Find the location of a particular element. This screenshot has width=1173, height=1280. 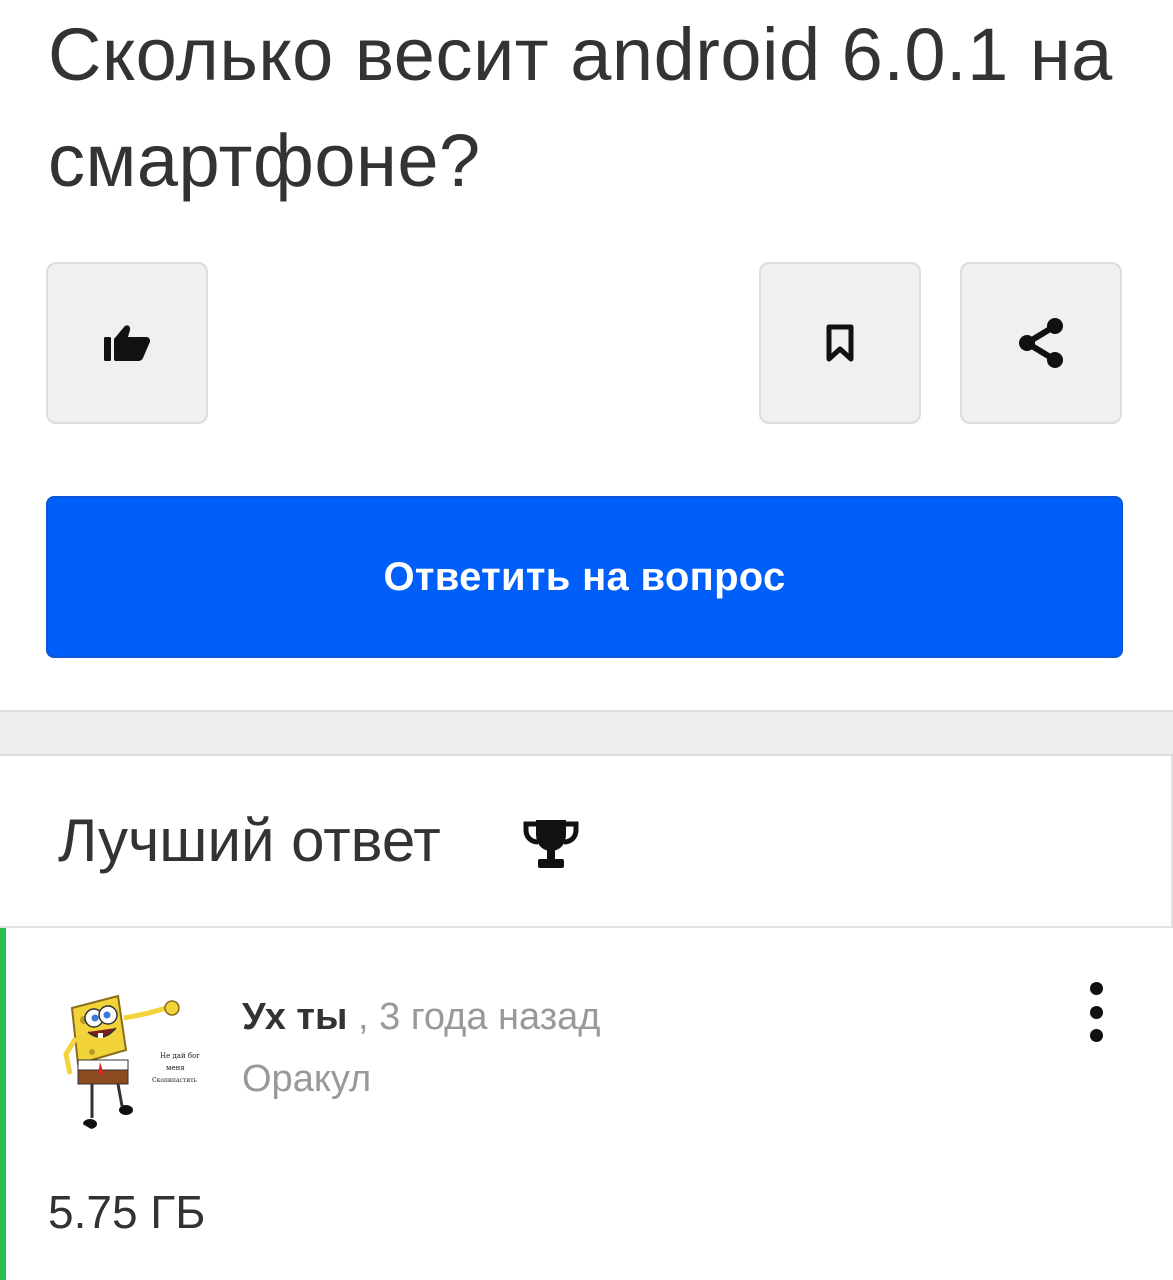

svg-text: меня is located at coordinates (175, 1068).